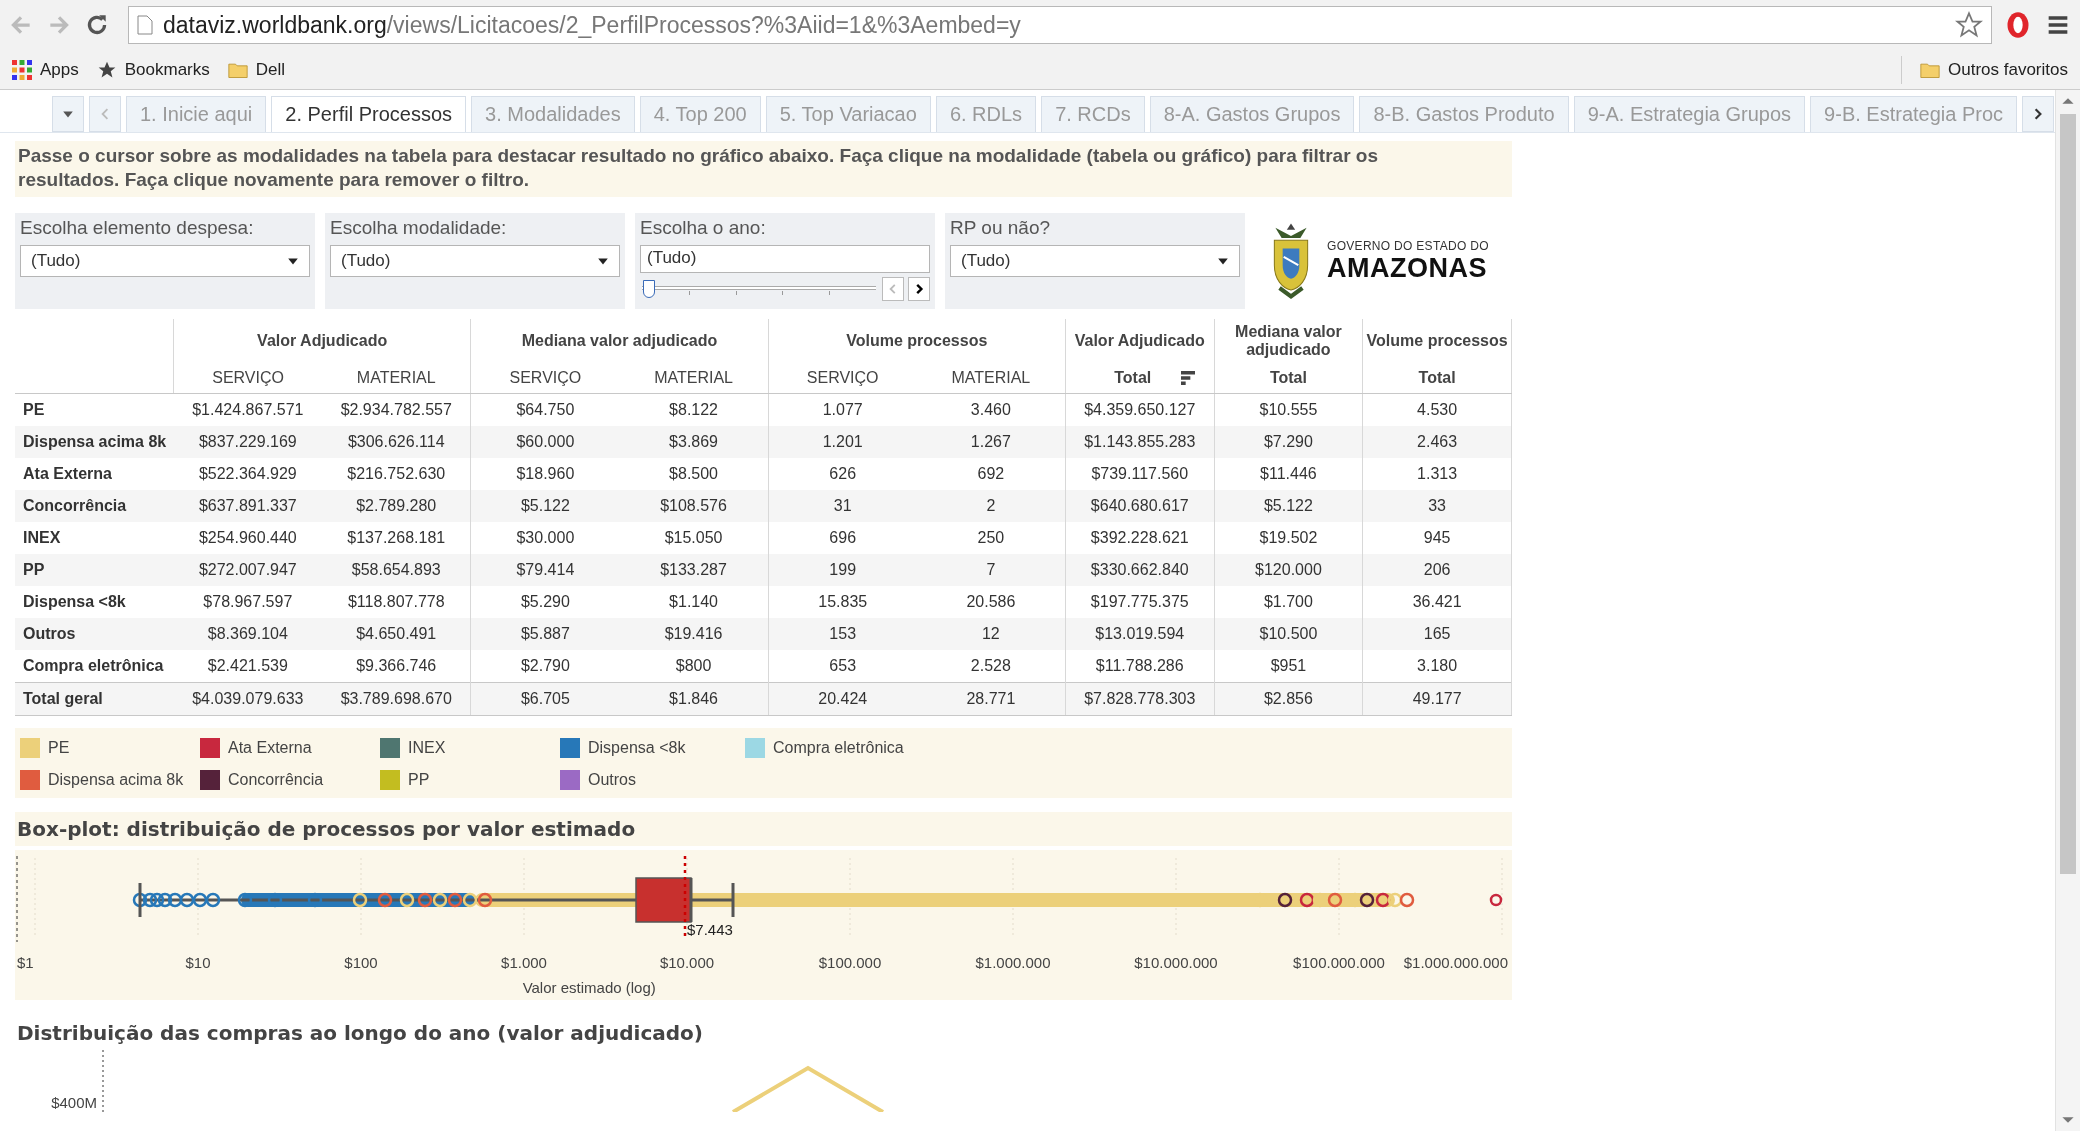  What do you see at coordinates (94, 409) in the screenshot?
I see `row-header: PE` at bounding box center [94, 409].